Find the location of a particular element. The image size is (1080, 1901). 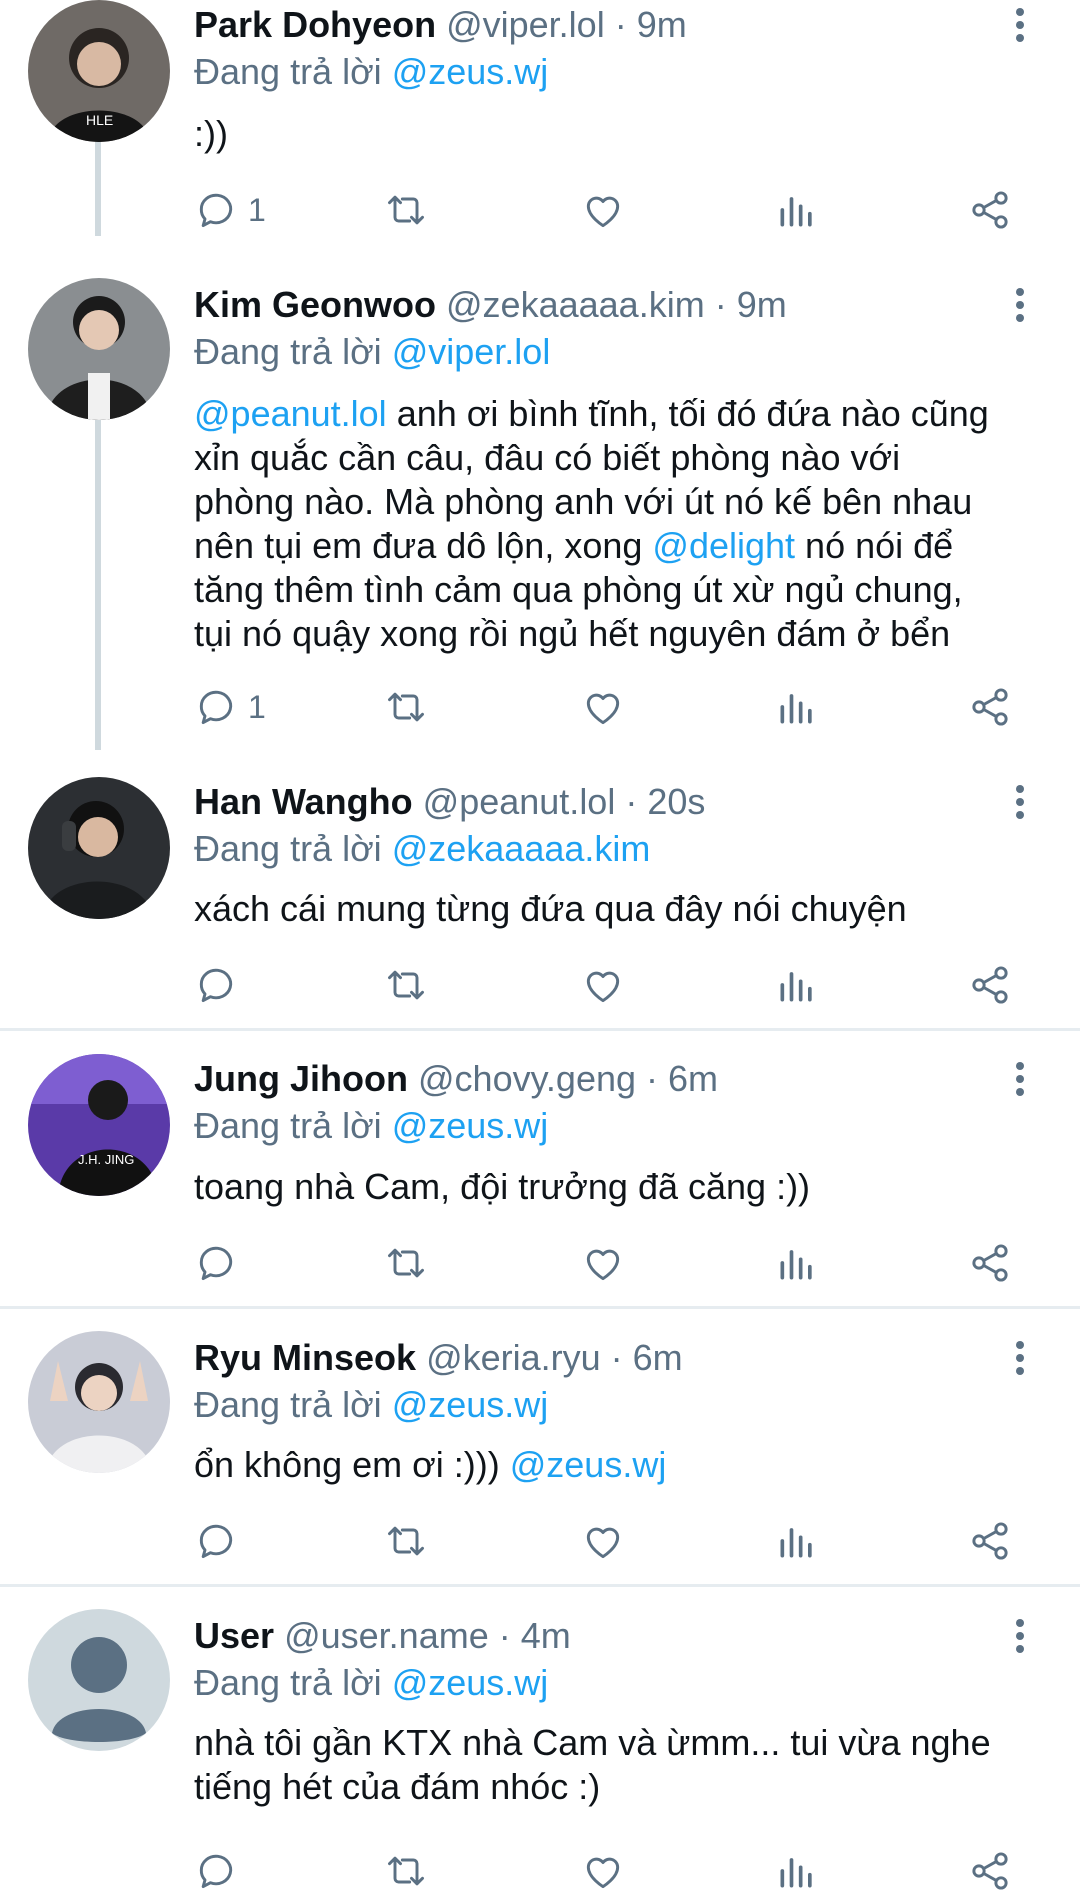

action-bar: 1 is located at coordinates (540, 210).